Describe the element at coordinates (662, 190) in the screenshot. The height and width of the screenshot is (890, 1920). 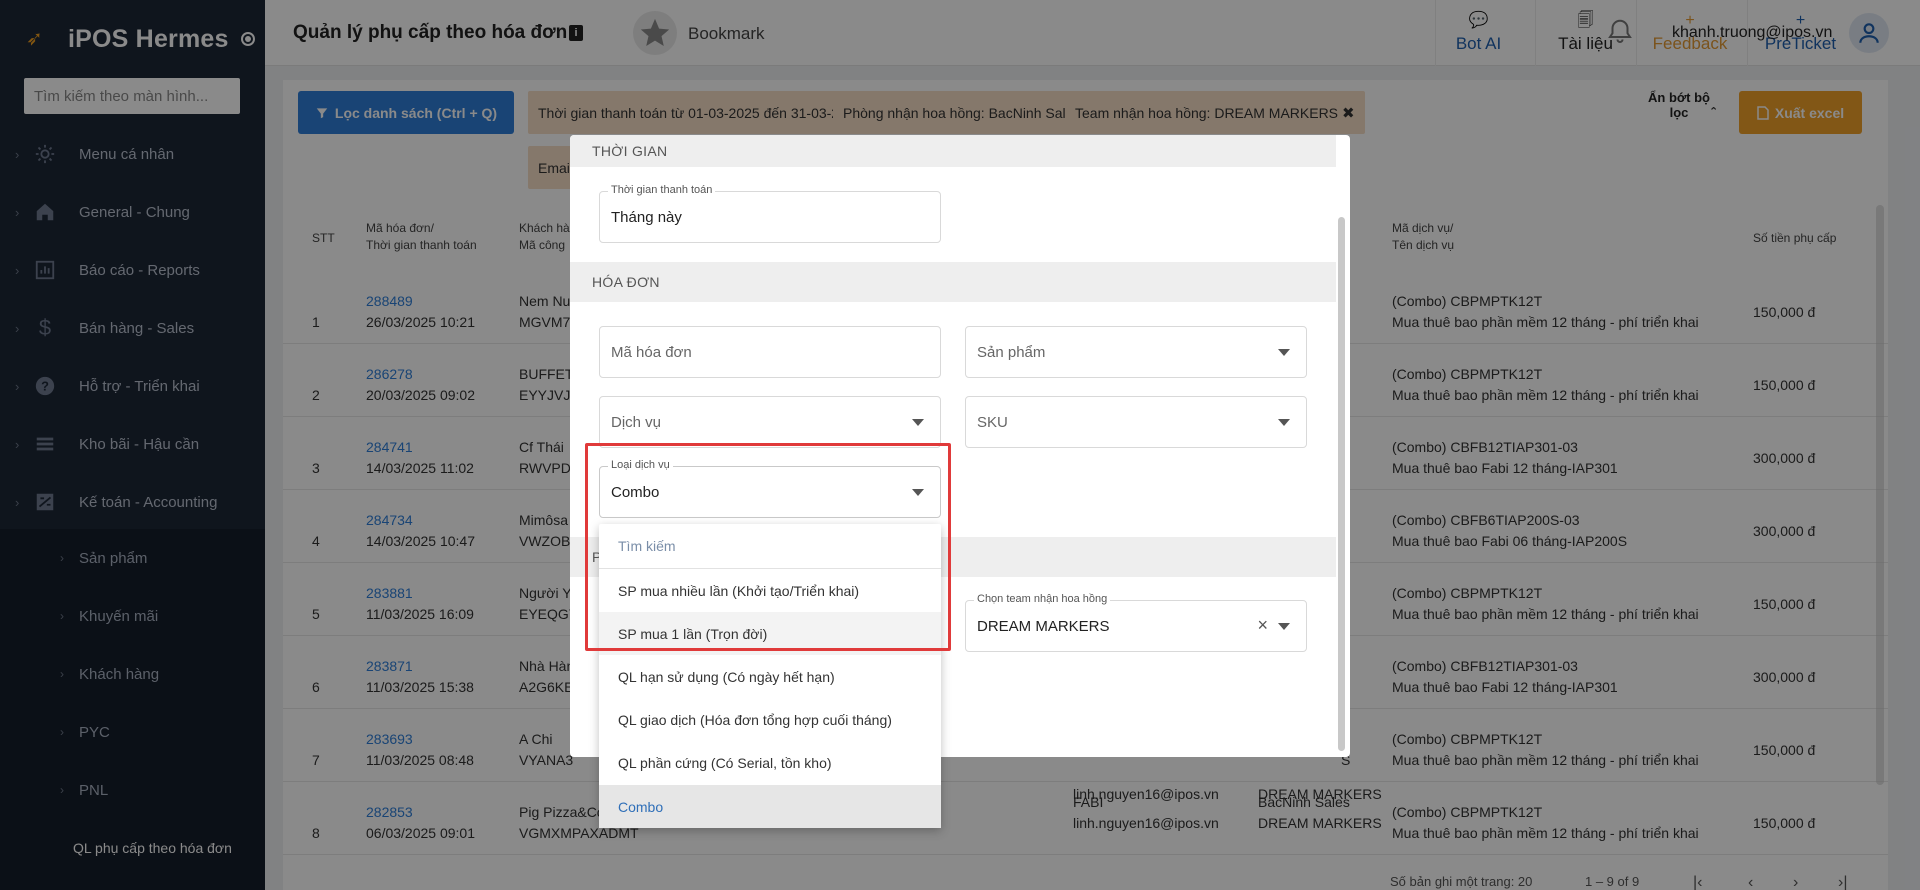
I see `field-label: Thời gian thanh toán` at that location.